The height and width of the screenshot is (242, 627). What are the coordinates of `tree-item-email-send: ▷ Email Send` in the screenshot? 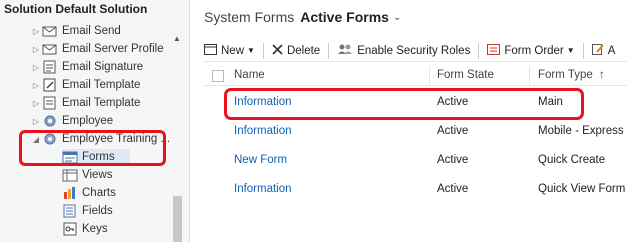 It's located at (75, 31).